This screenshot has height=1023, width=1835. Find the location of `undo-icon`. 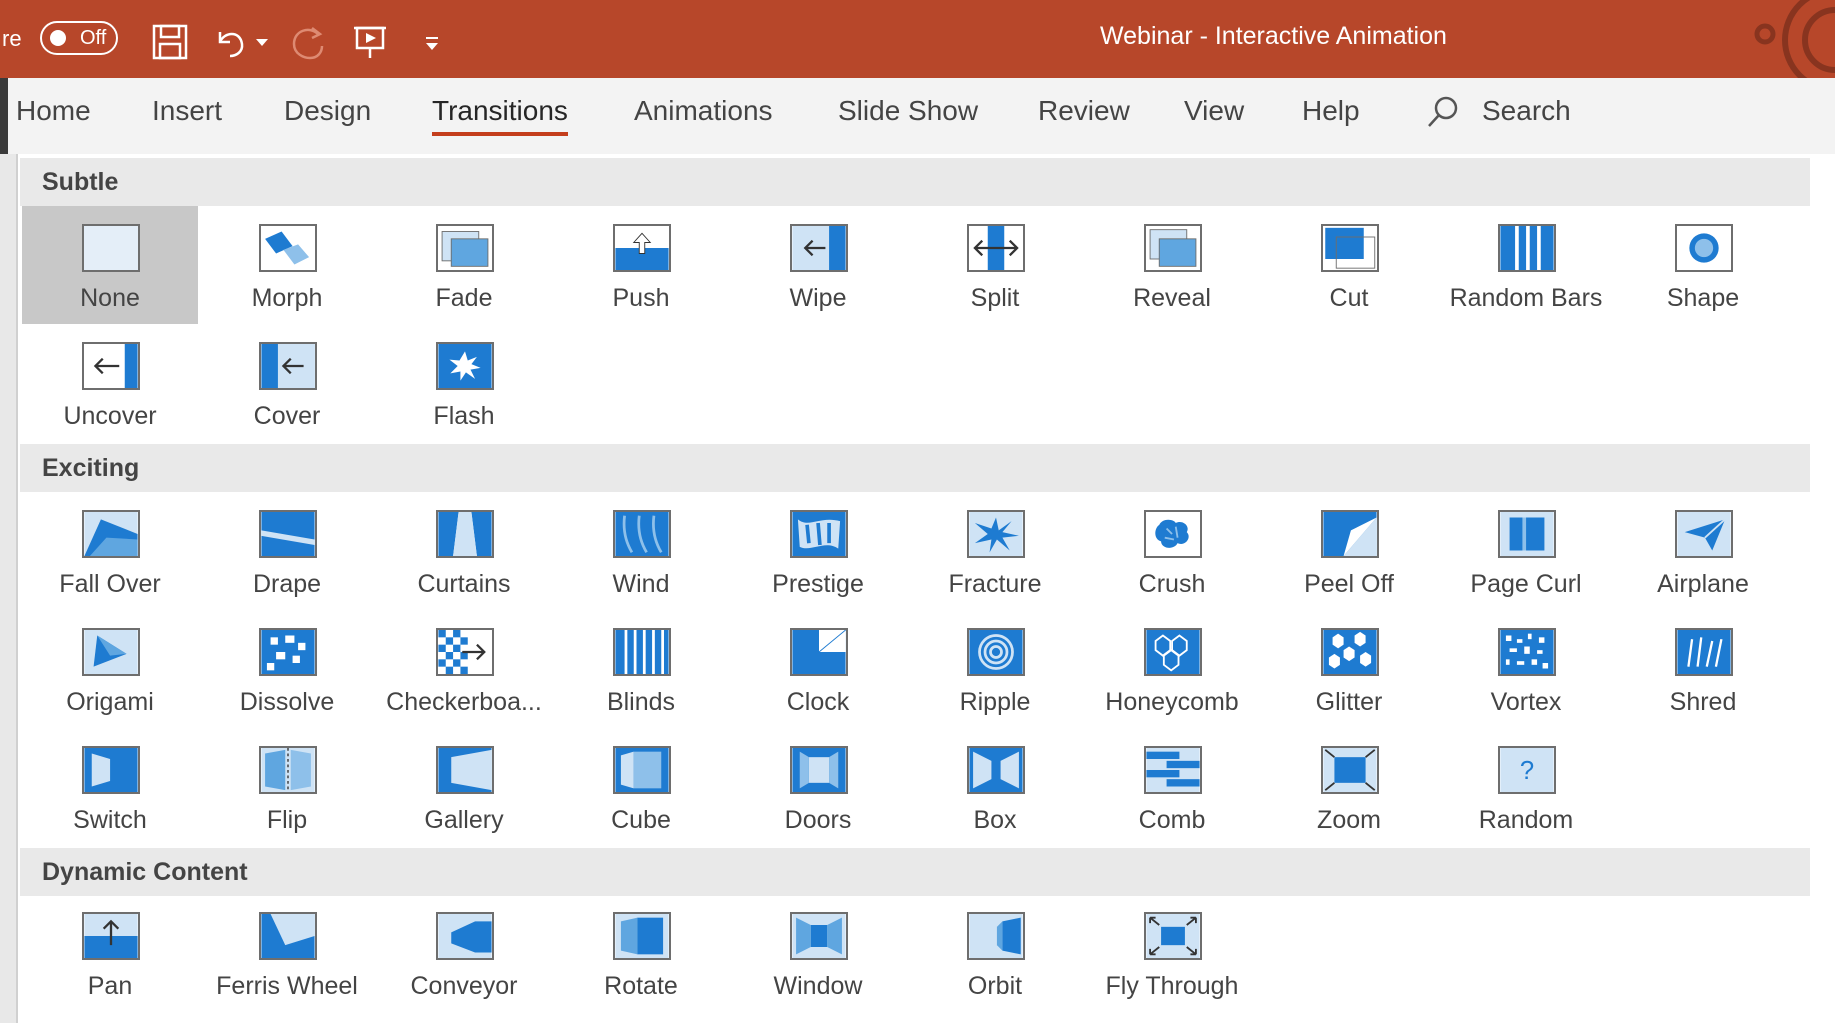

undo-icon is located at coordinates (230, 42).